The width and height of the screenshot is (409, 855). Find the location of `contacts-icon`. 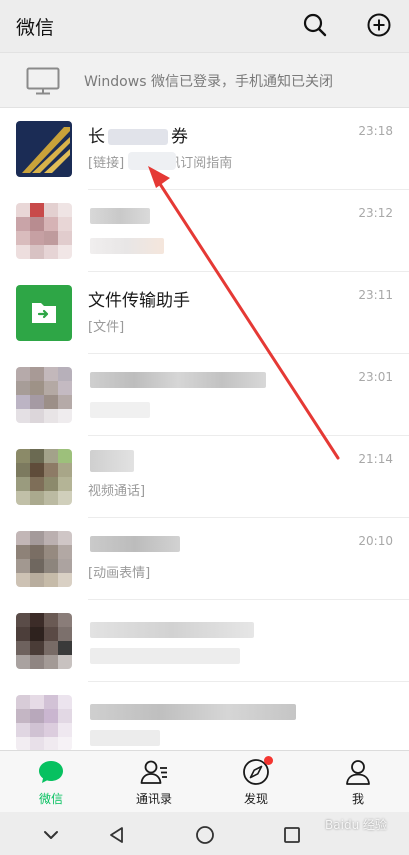

contacts-icon is located at coordinates (153, 772).